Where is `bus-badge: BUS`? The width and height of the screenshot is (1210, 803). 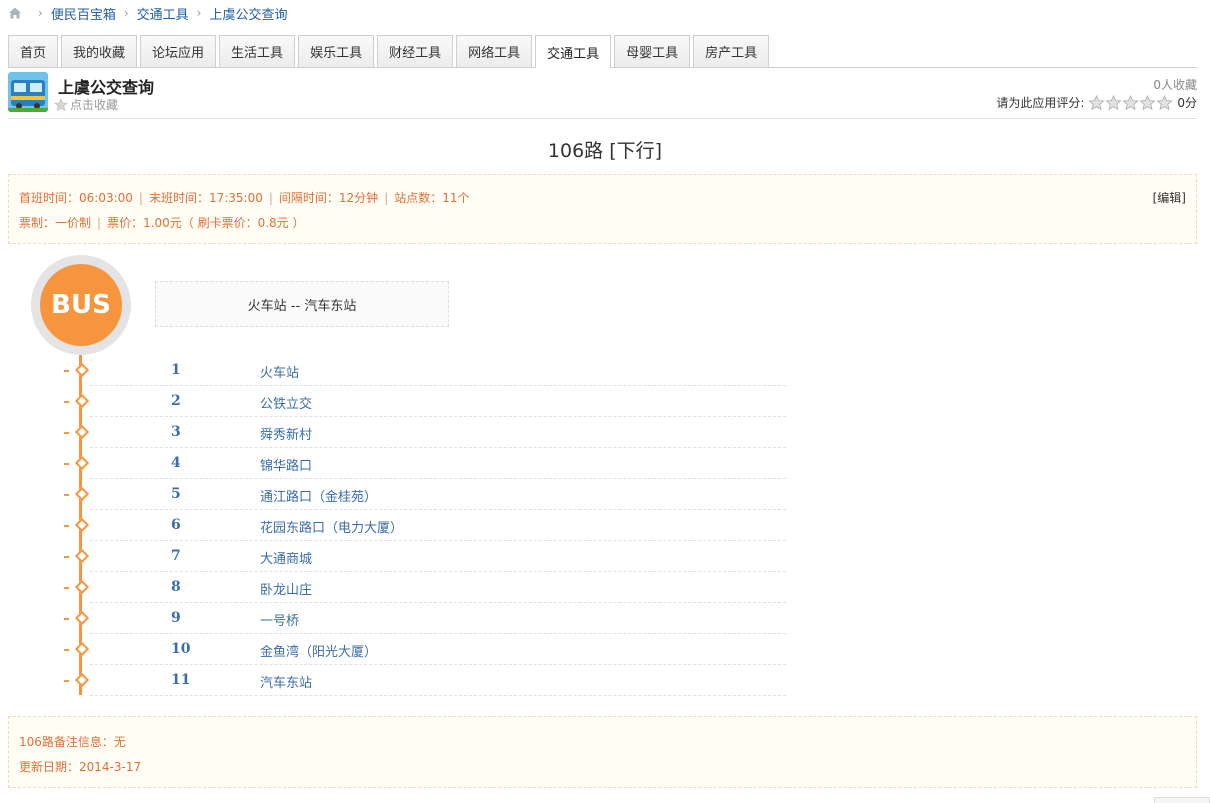 bus-badge: BUS is located at coordinates (81, 305).